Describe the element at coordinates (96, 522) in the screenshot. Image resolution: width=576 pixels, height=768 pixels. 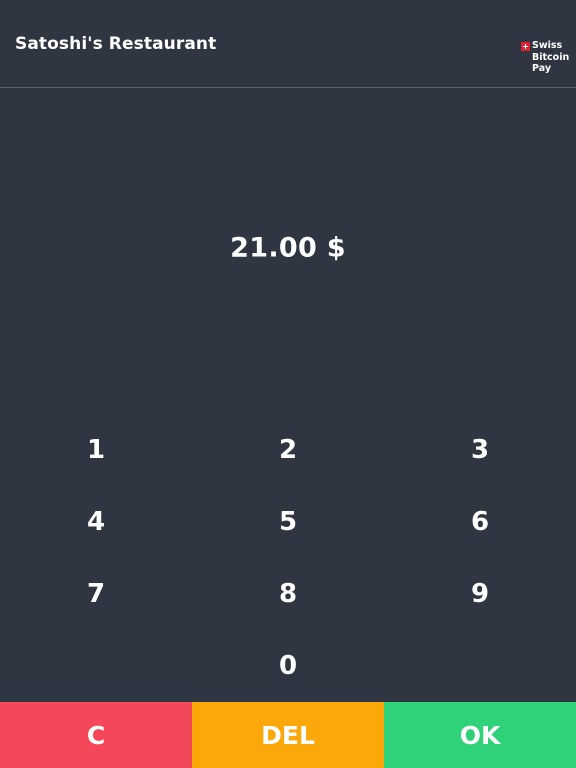
I see `key-4: 4` at that location.